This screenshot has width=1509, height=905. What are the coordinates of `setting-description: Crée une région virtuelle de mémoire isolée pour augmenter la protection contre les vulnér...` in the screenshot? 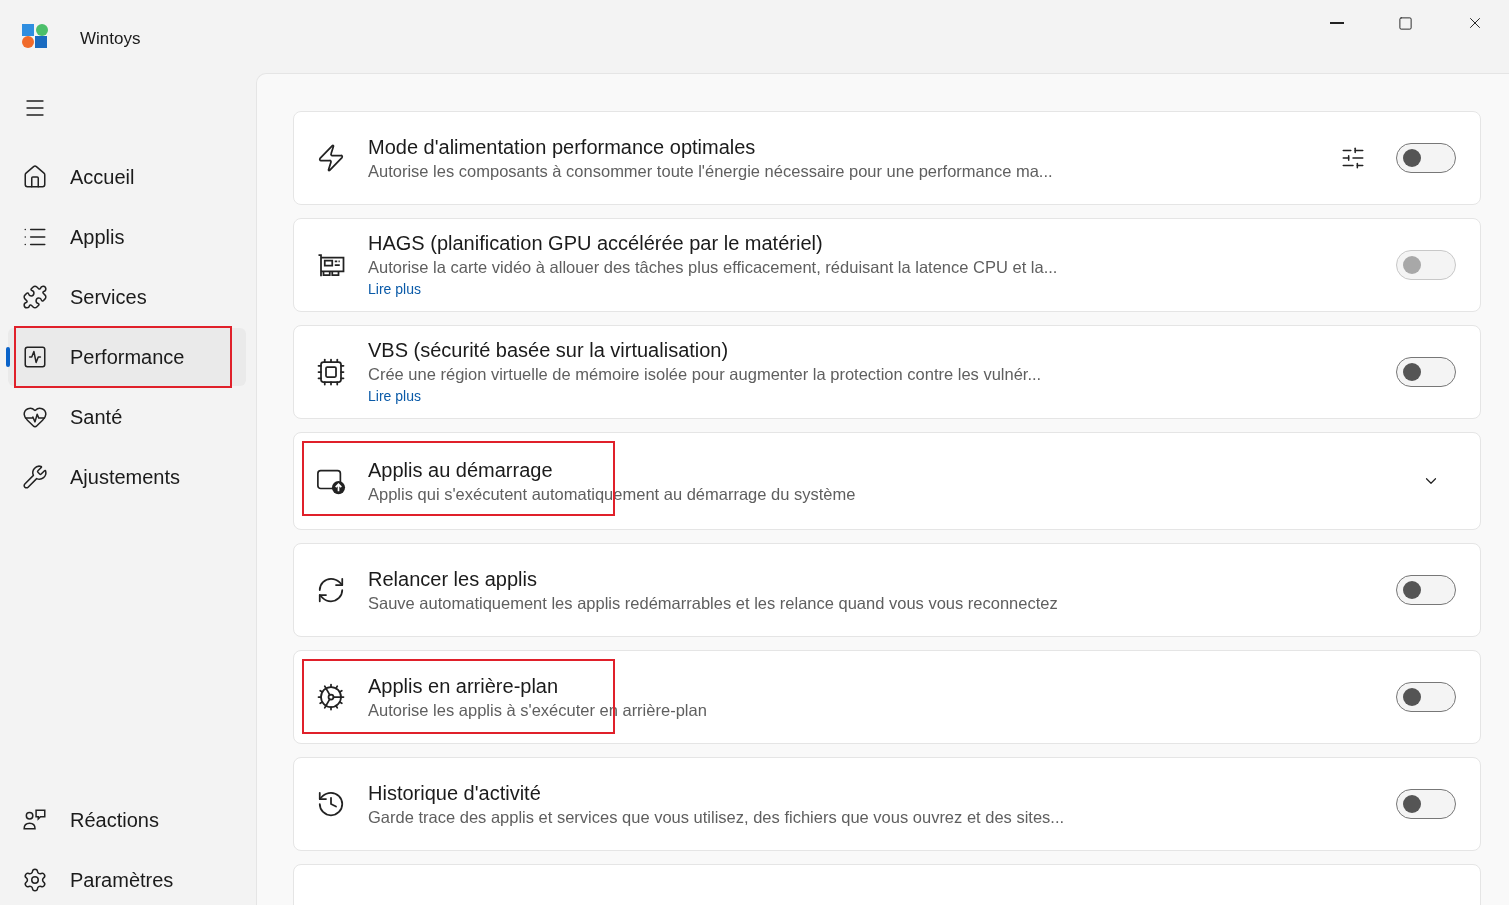 It's located at (705, 374).